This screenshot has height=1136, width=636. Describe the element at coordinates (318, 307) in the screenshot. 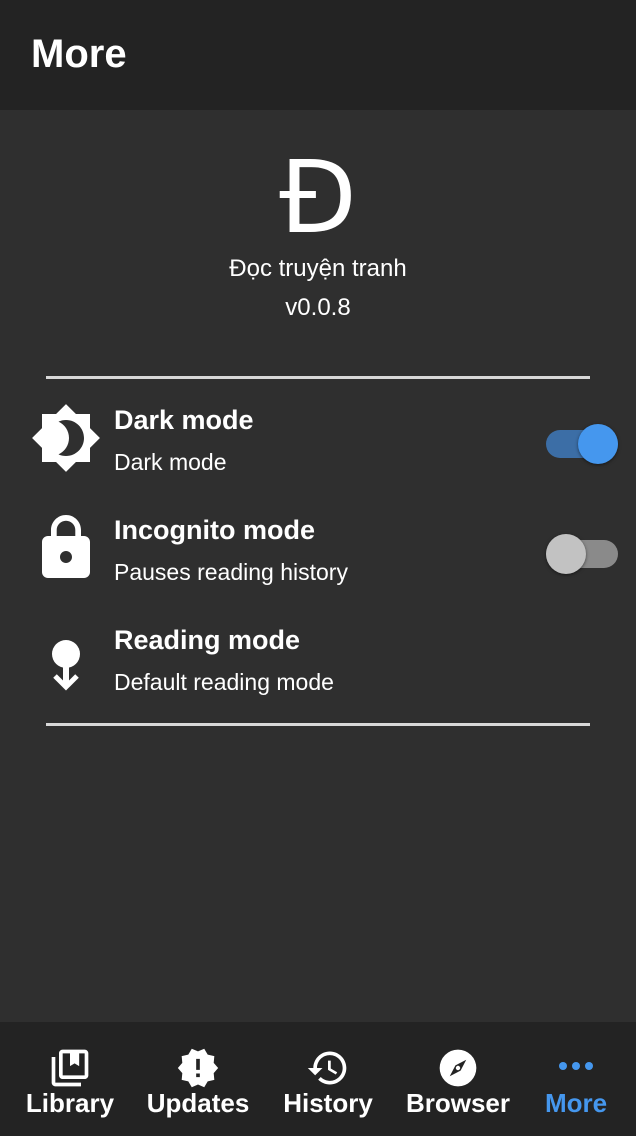

I see `app-version: v0.0.8` at that location.